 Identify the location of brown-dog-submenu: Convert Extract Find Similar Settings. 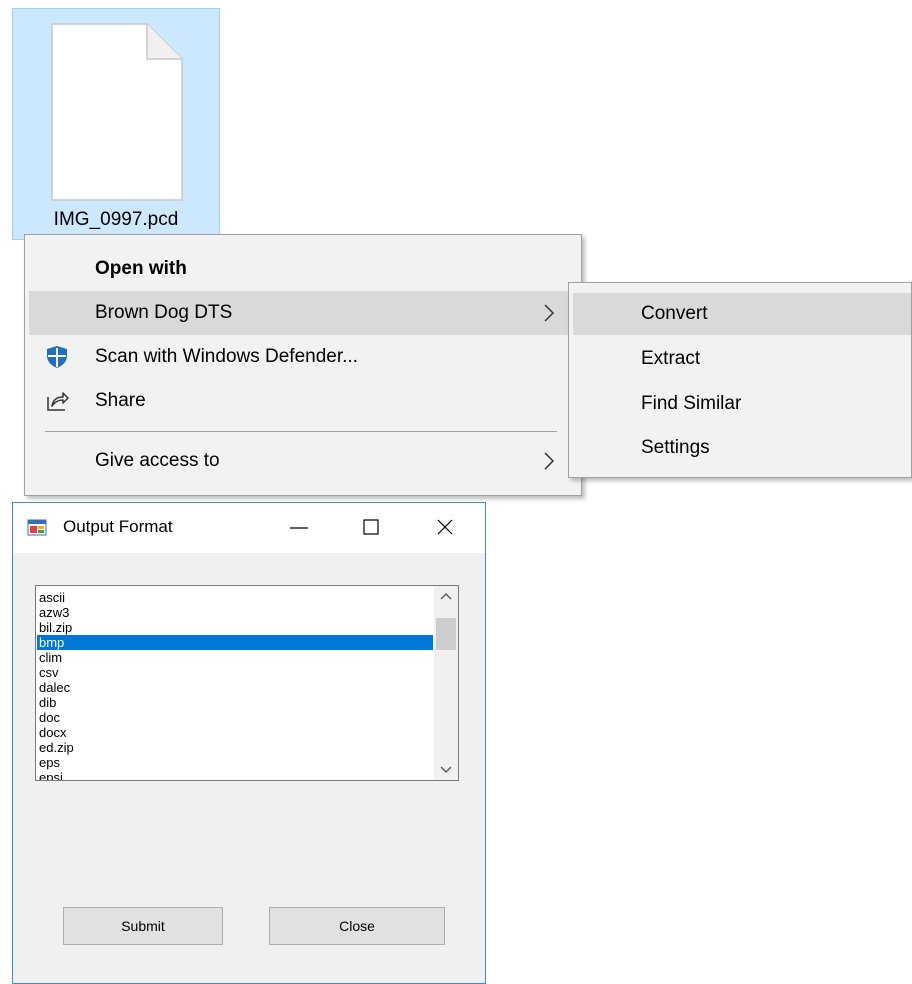
(740, 380).